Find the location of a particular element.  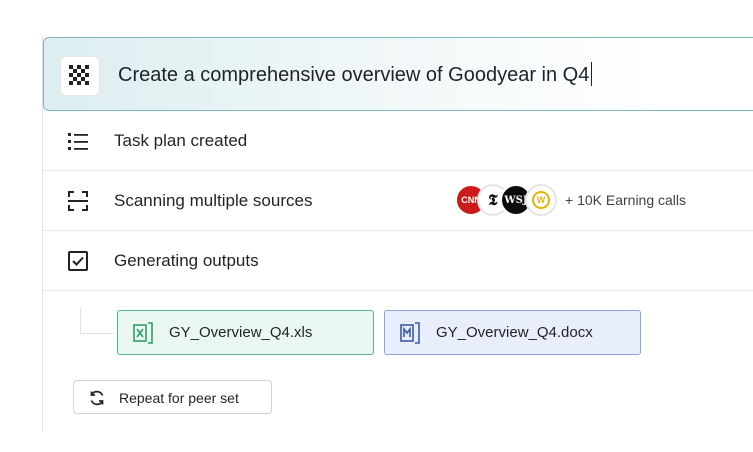

step-task-plan: Task plan created is located at coordinates (398, 141).